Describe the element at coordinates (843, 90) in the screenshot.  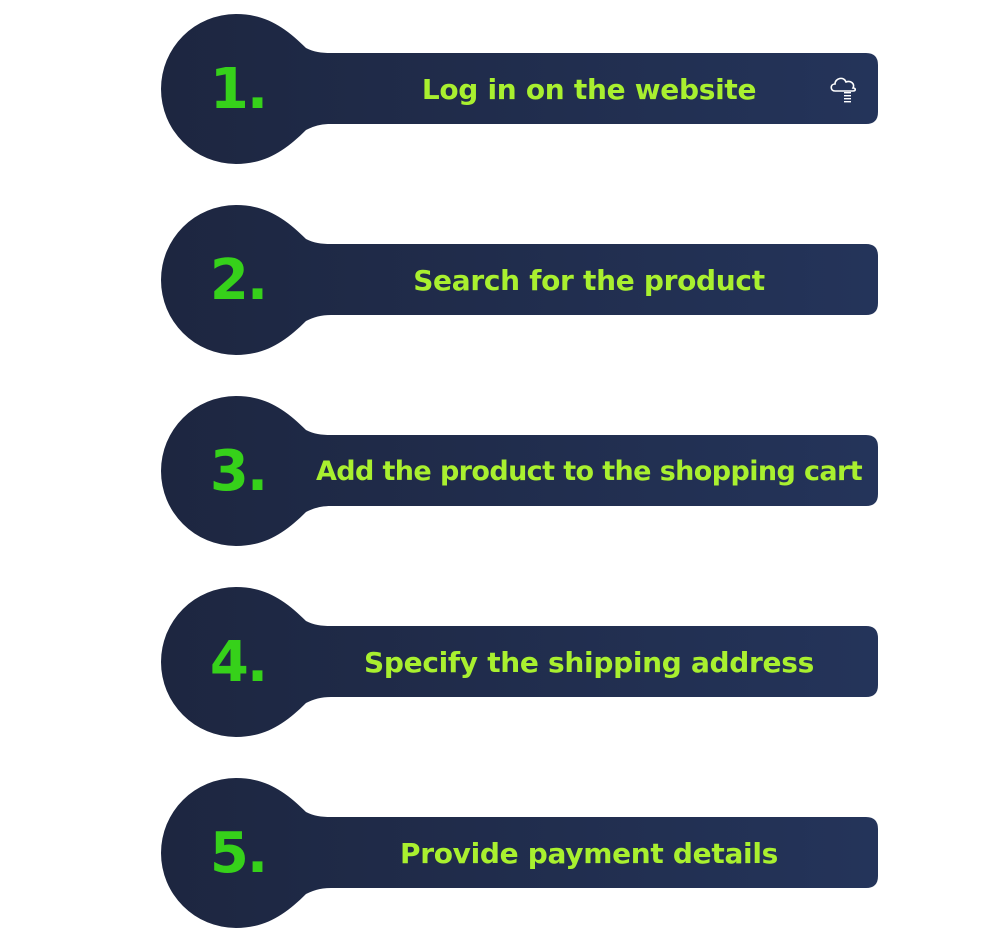
I see `cloud-icon` at that location.